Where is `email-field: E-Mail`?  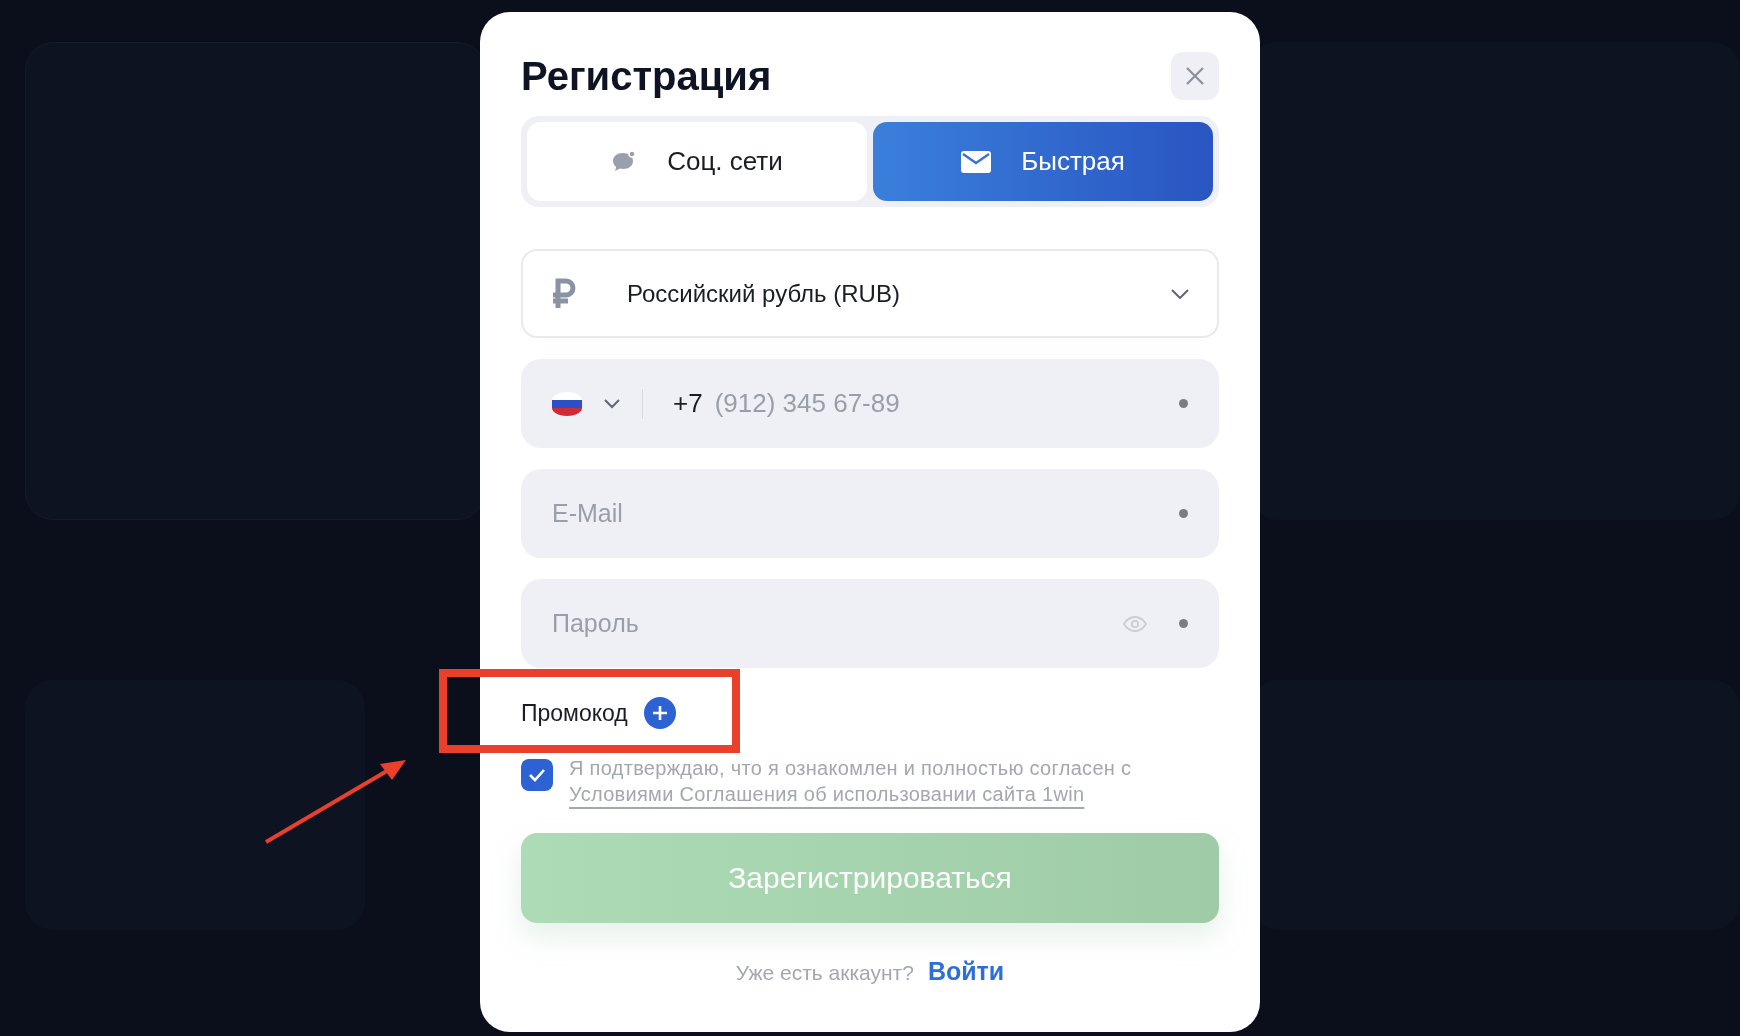
email-field: E-Mail is located at coordinates (870, 513).